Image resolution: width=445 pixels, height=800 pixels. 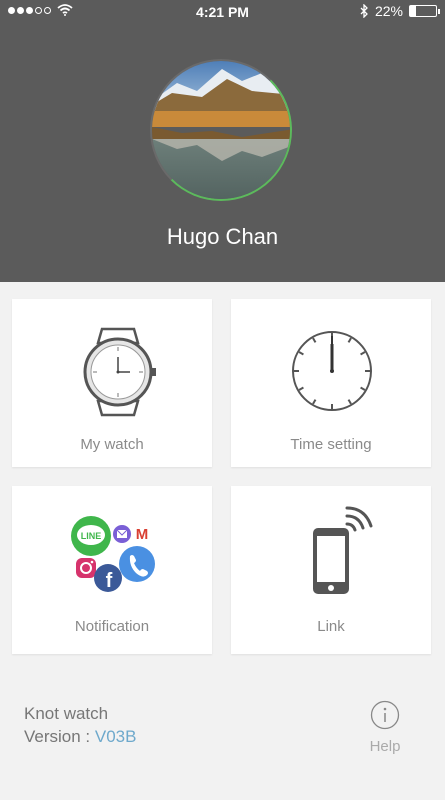 What do you see at coordinates (385, 715) in the screenshot?
I see `info-icon` at bounding box center [385, 715].